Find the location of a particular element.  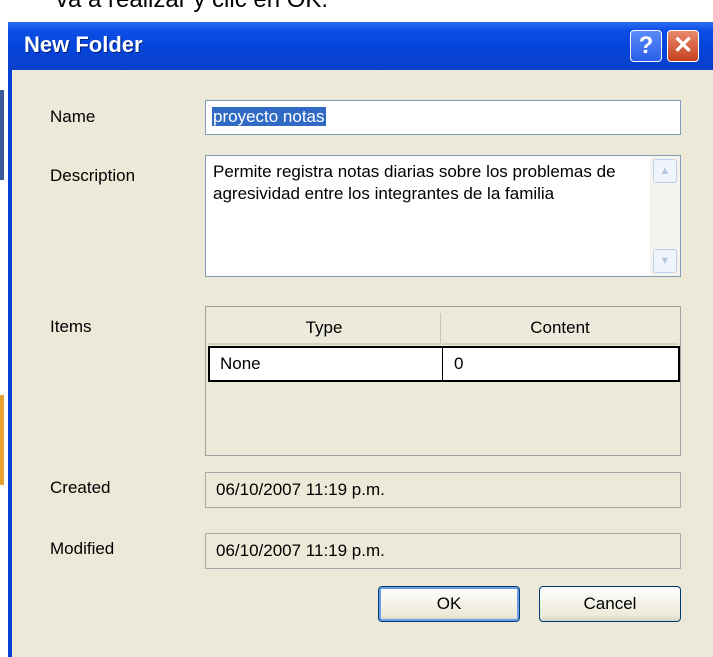

table-cell-type: None is located at coordinates (326, 364).